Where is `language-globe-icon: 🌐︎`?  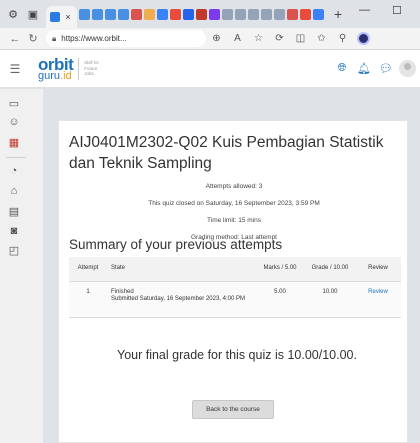 language-globe-icon: 🌐︎ is located at coordinates (342, 68).